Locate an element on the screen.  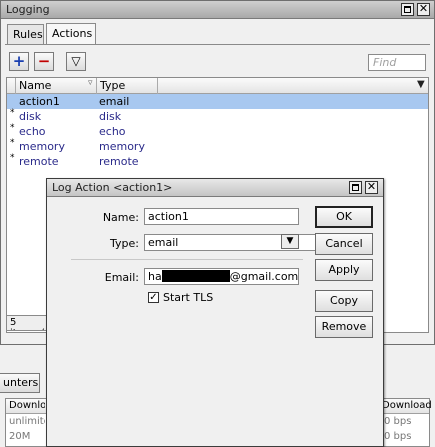
list-row-remote: * remote remote is located at coordinates (217, 161).